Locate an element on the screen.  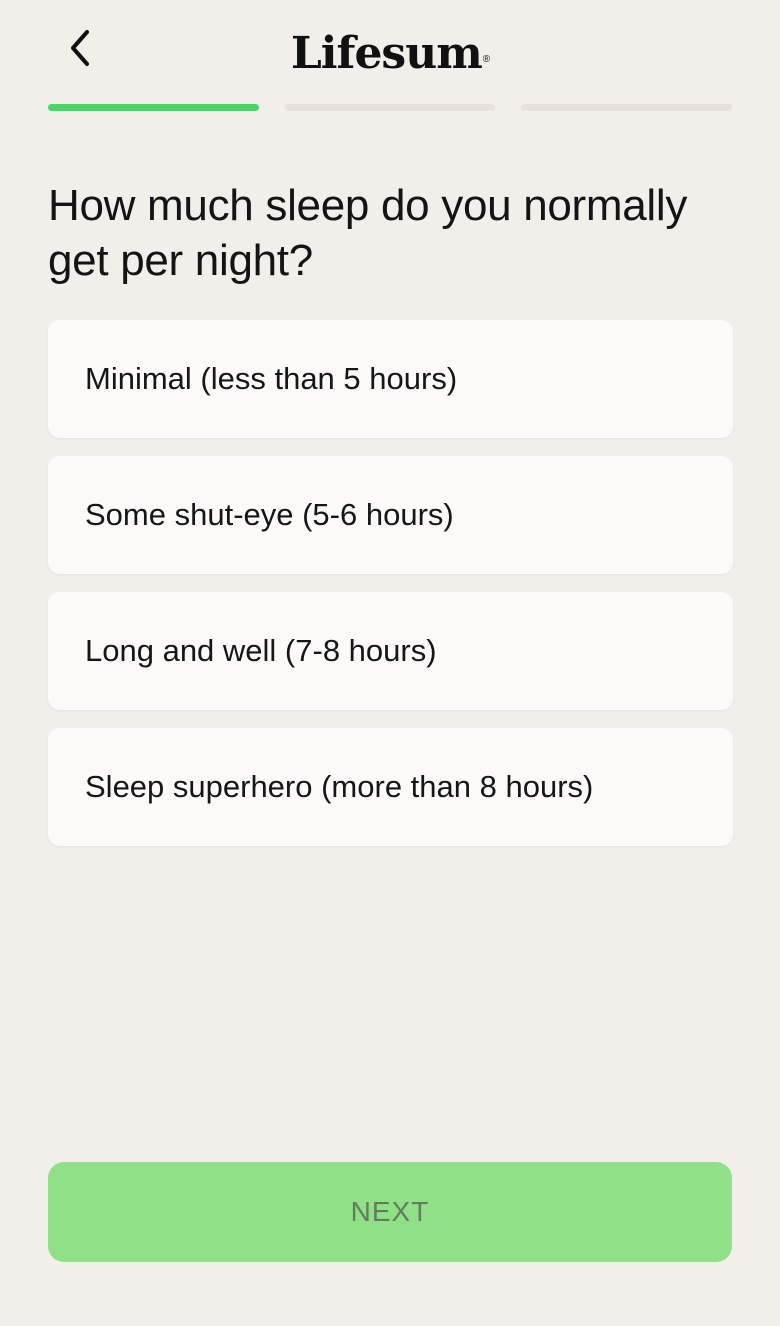
option-label: Minimal (less than 5 hours) is located at coordinates (271, 378).